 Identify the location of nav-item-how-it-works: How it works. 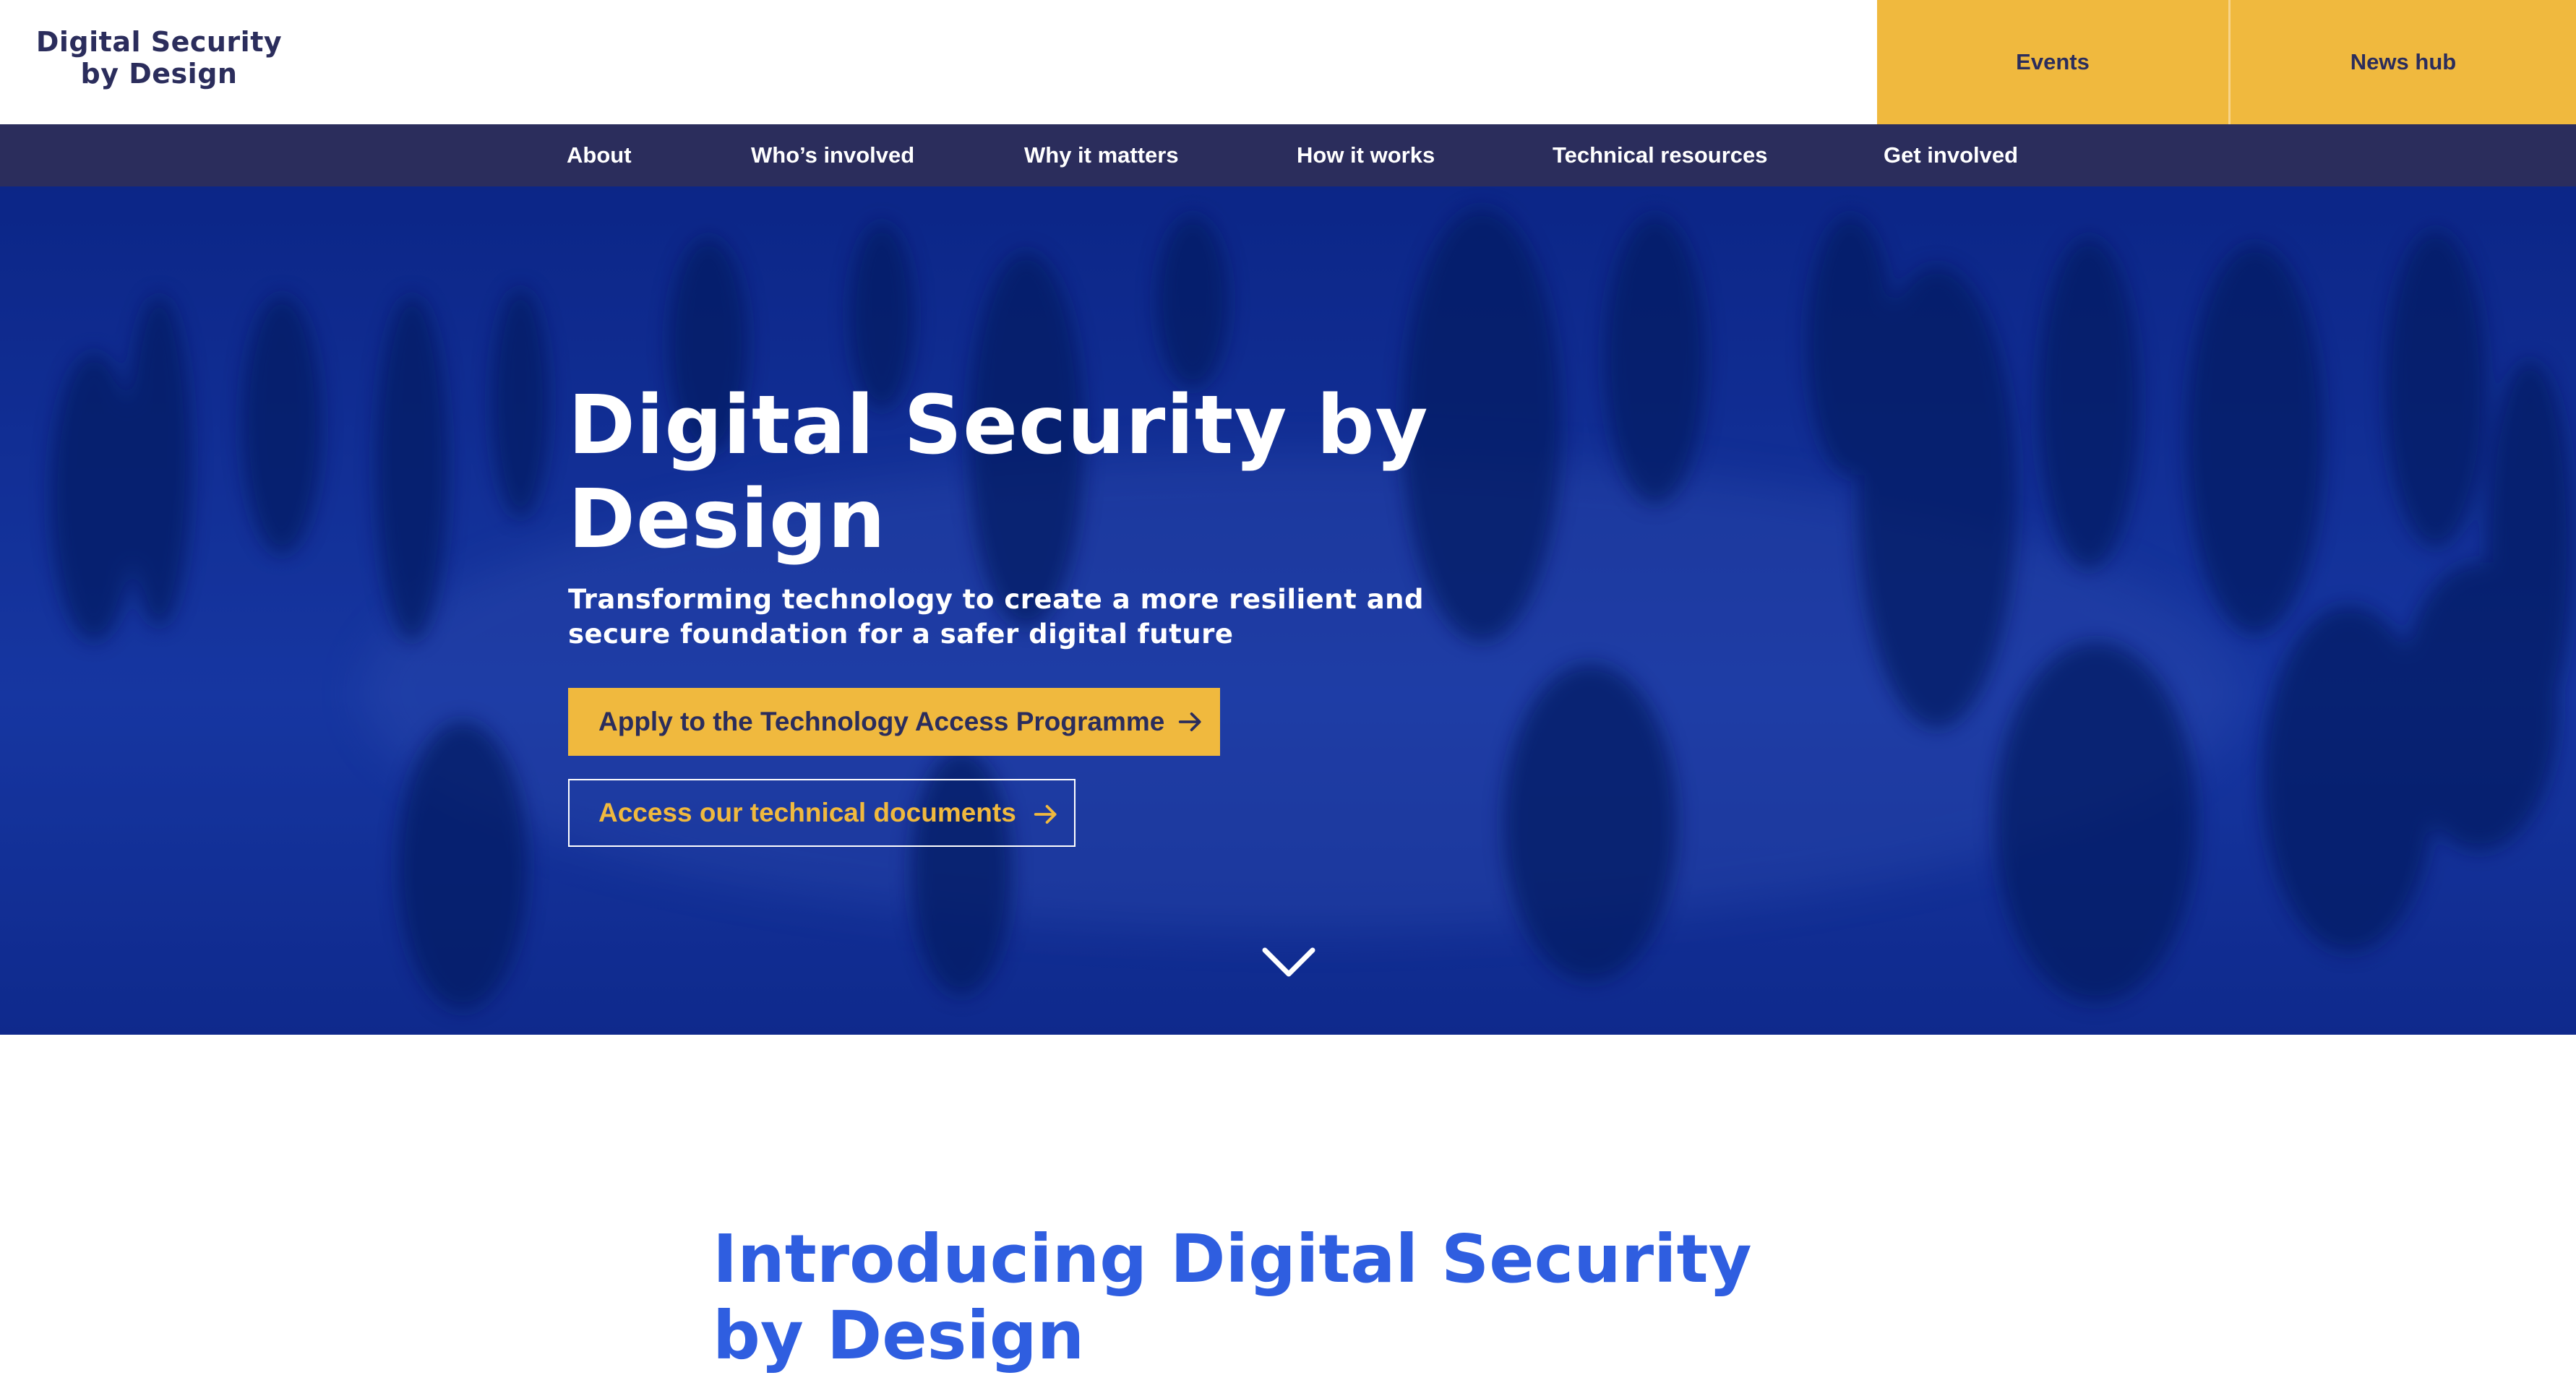
(1366, 155).